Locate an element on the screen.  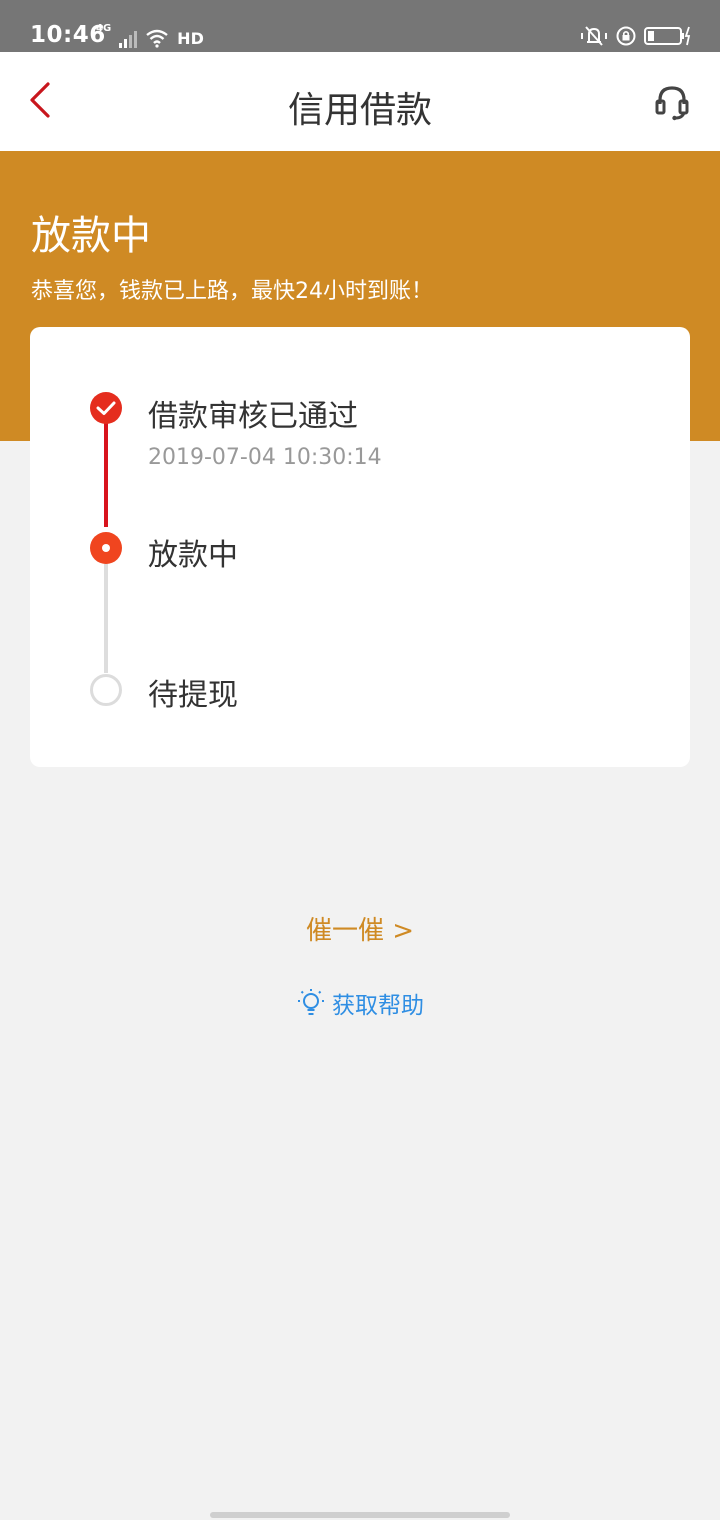
step-approved-time: 2019-07-04 10:30:14 is located at coordinates (265, 457).